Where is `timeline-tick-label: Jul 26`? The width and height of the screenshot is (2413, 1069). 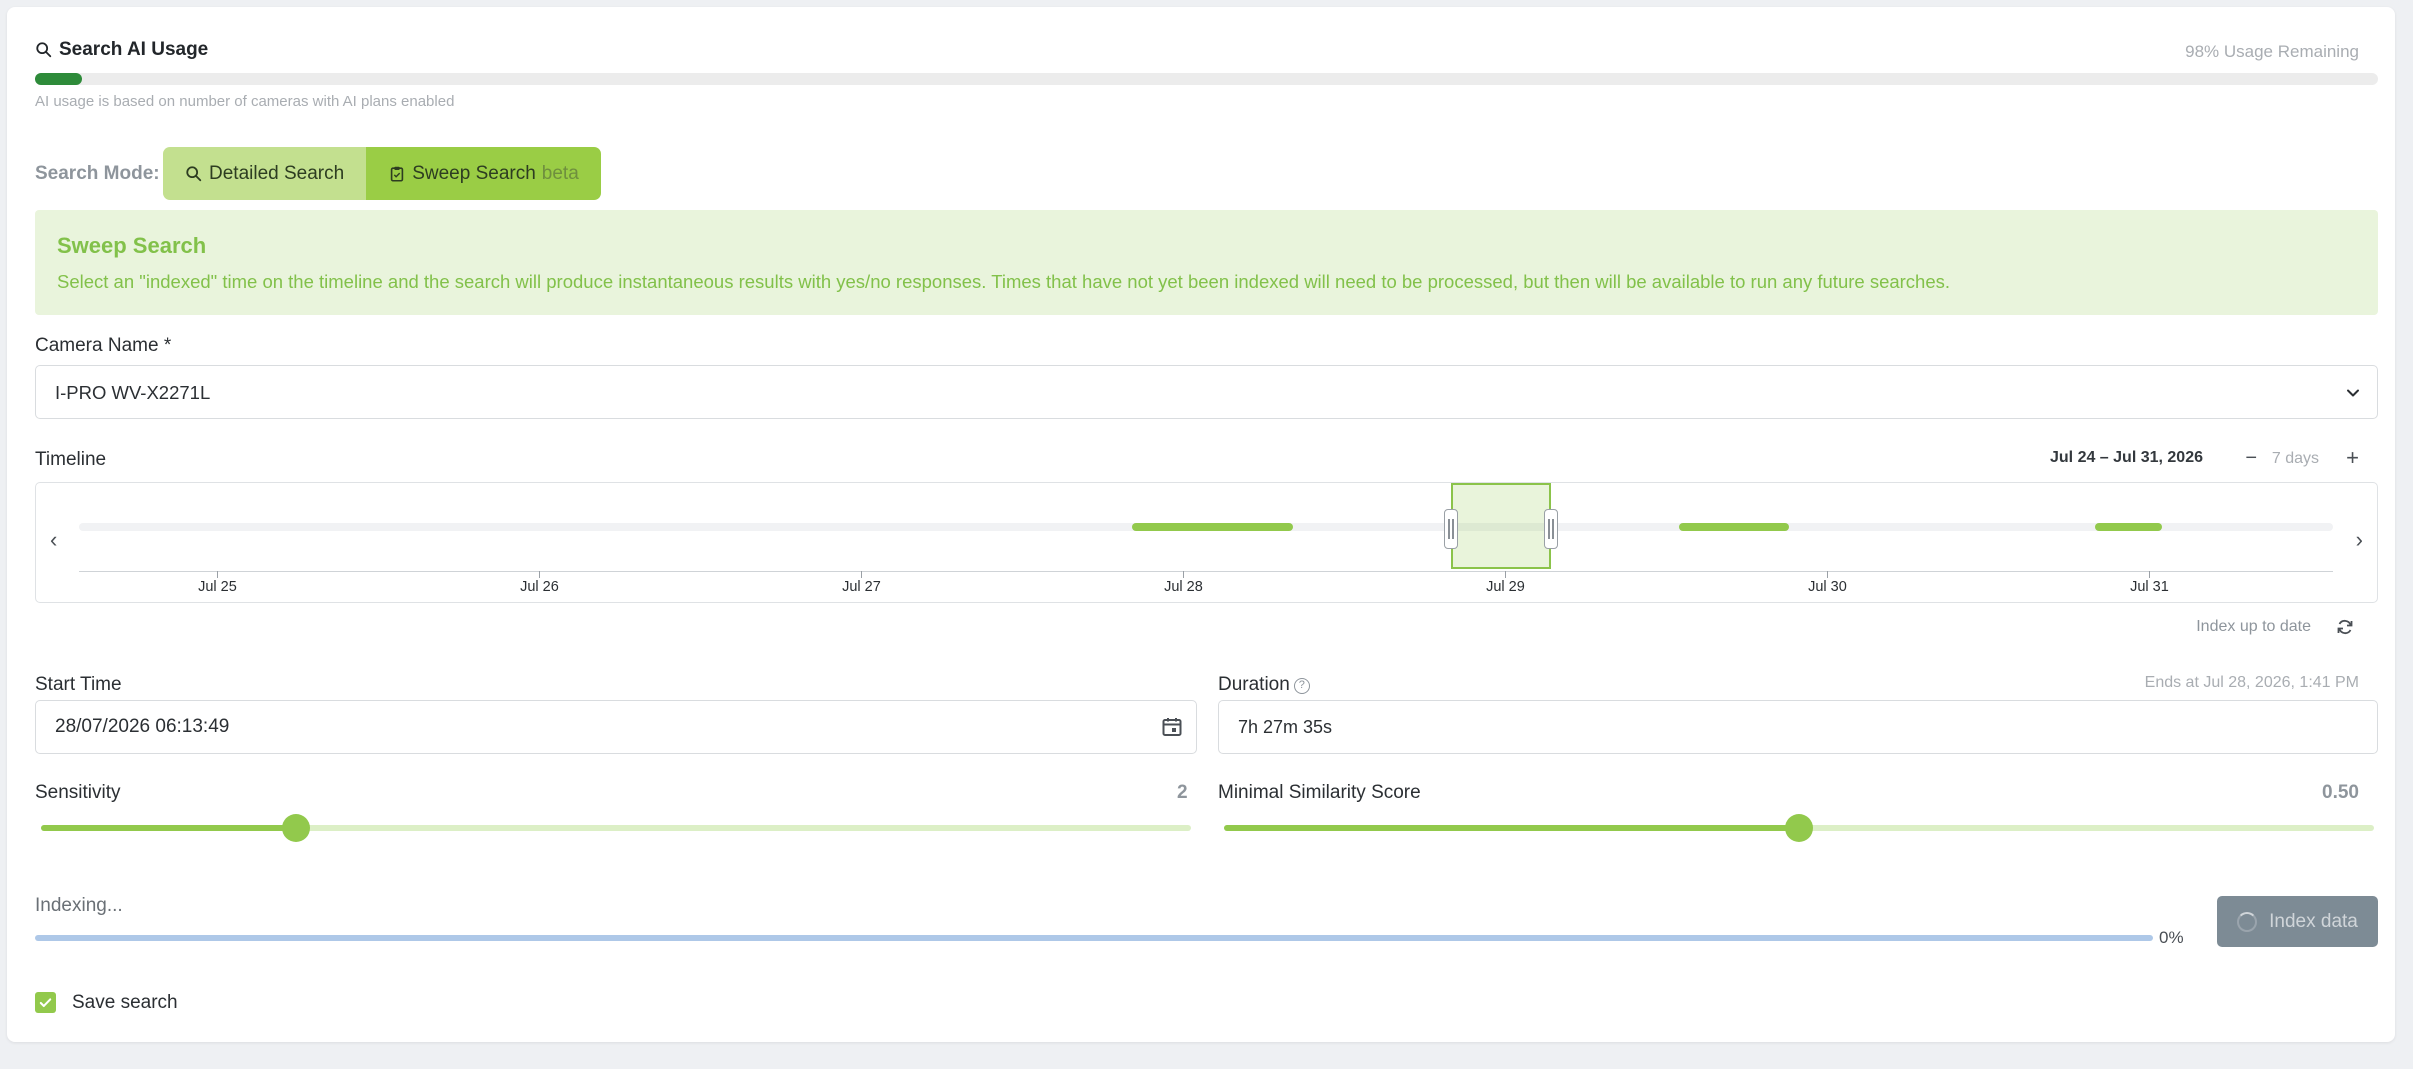
timeline-tick-label: Jul 26 is located at coordinates (539, 587).